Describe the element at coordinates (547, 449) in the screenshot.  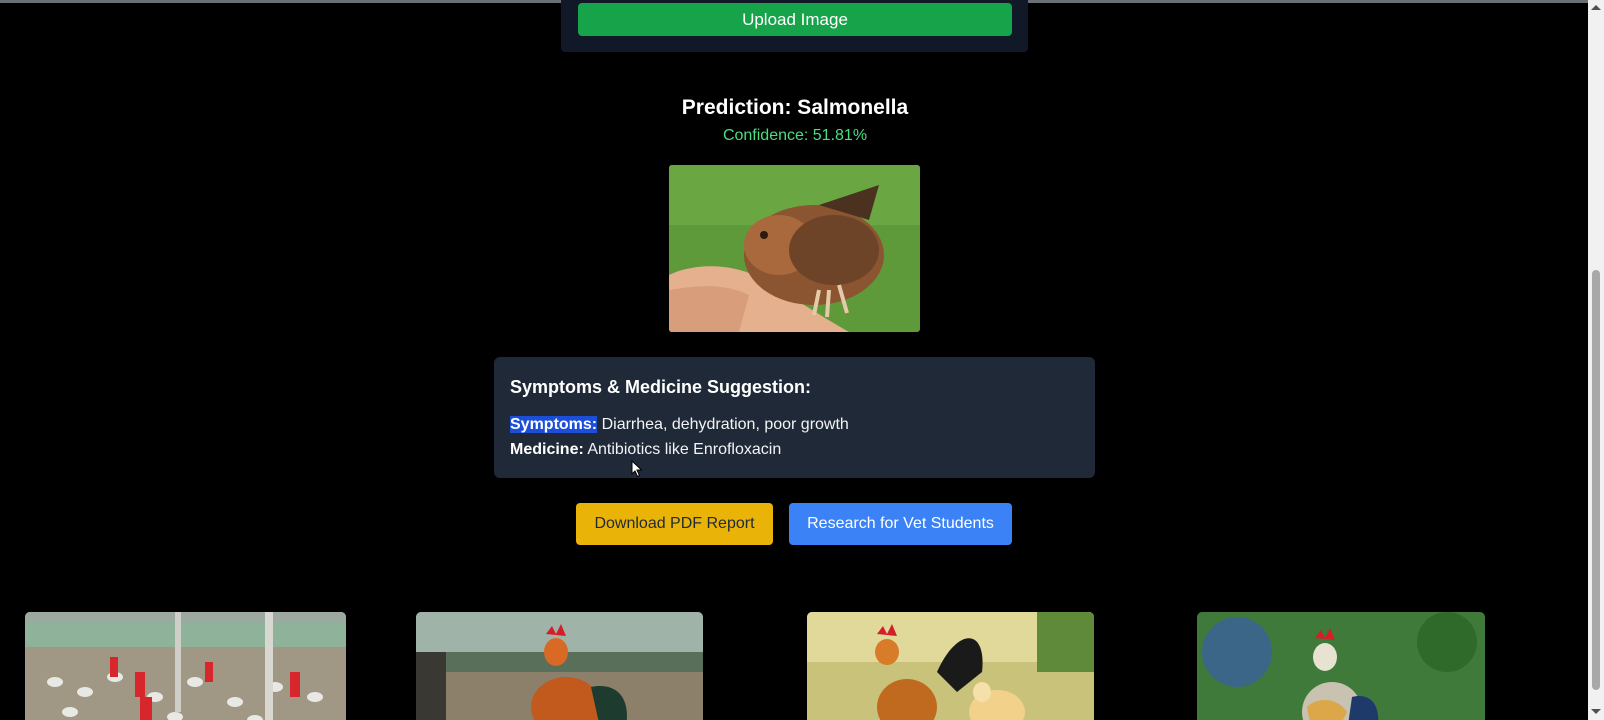
I see `medicine-label: Medicine:` at that location.